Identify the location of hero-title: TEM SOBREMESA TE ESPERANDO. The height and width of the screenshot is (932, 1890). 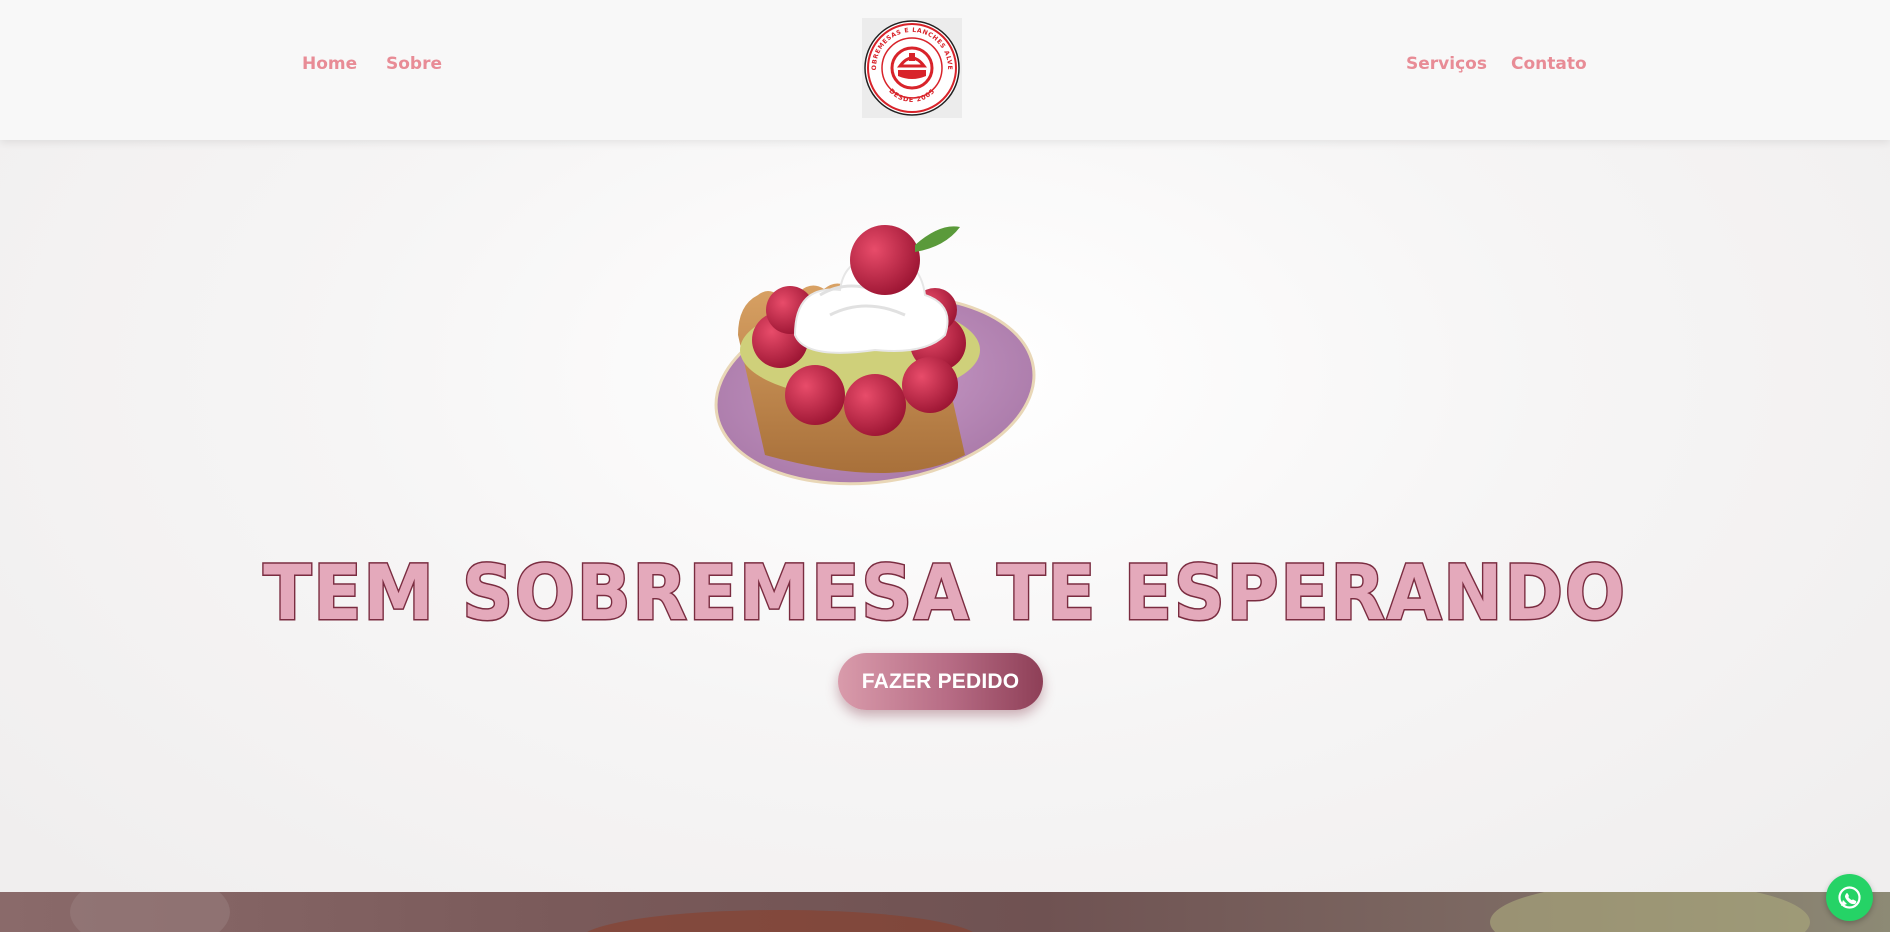
(944, 593).